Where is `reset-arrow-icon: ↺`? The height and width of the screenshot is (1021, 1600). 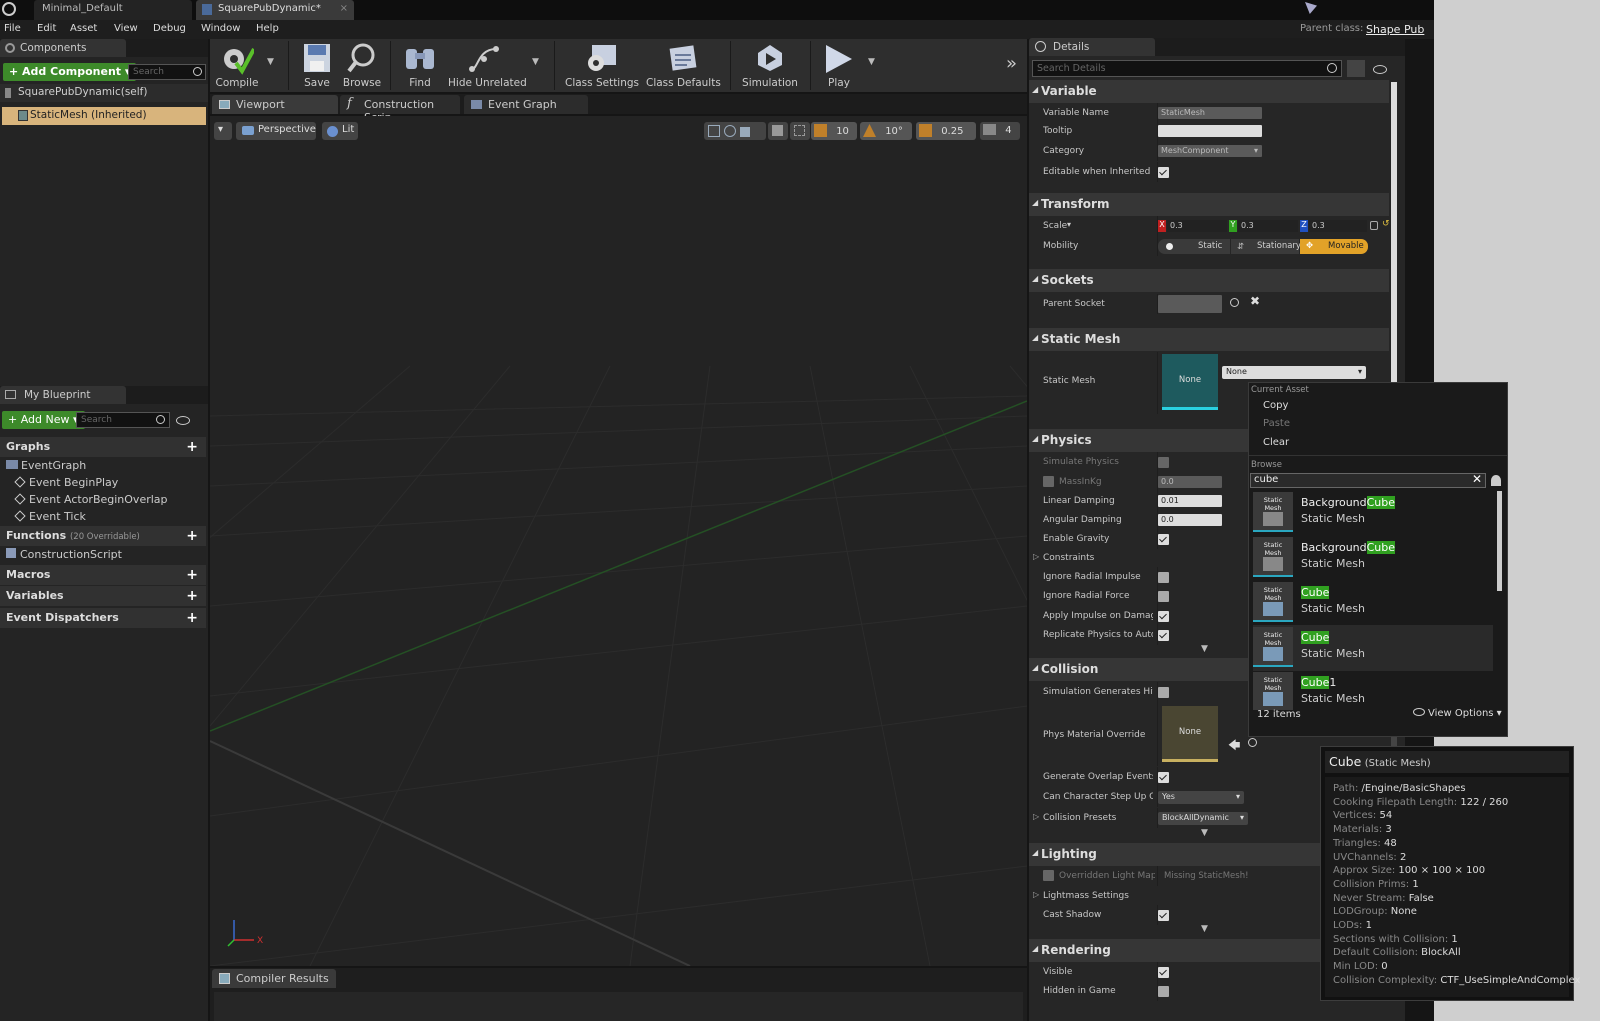 reset-arrow-icon: ↺ is located at coordinates (1386, 224).